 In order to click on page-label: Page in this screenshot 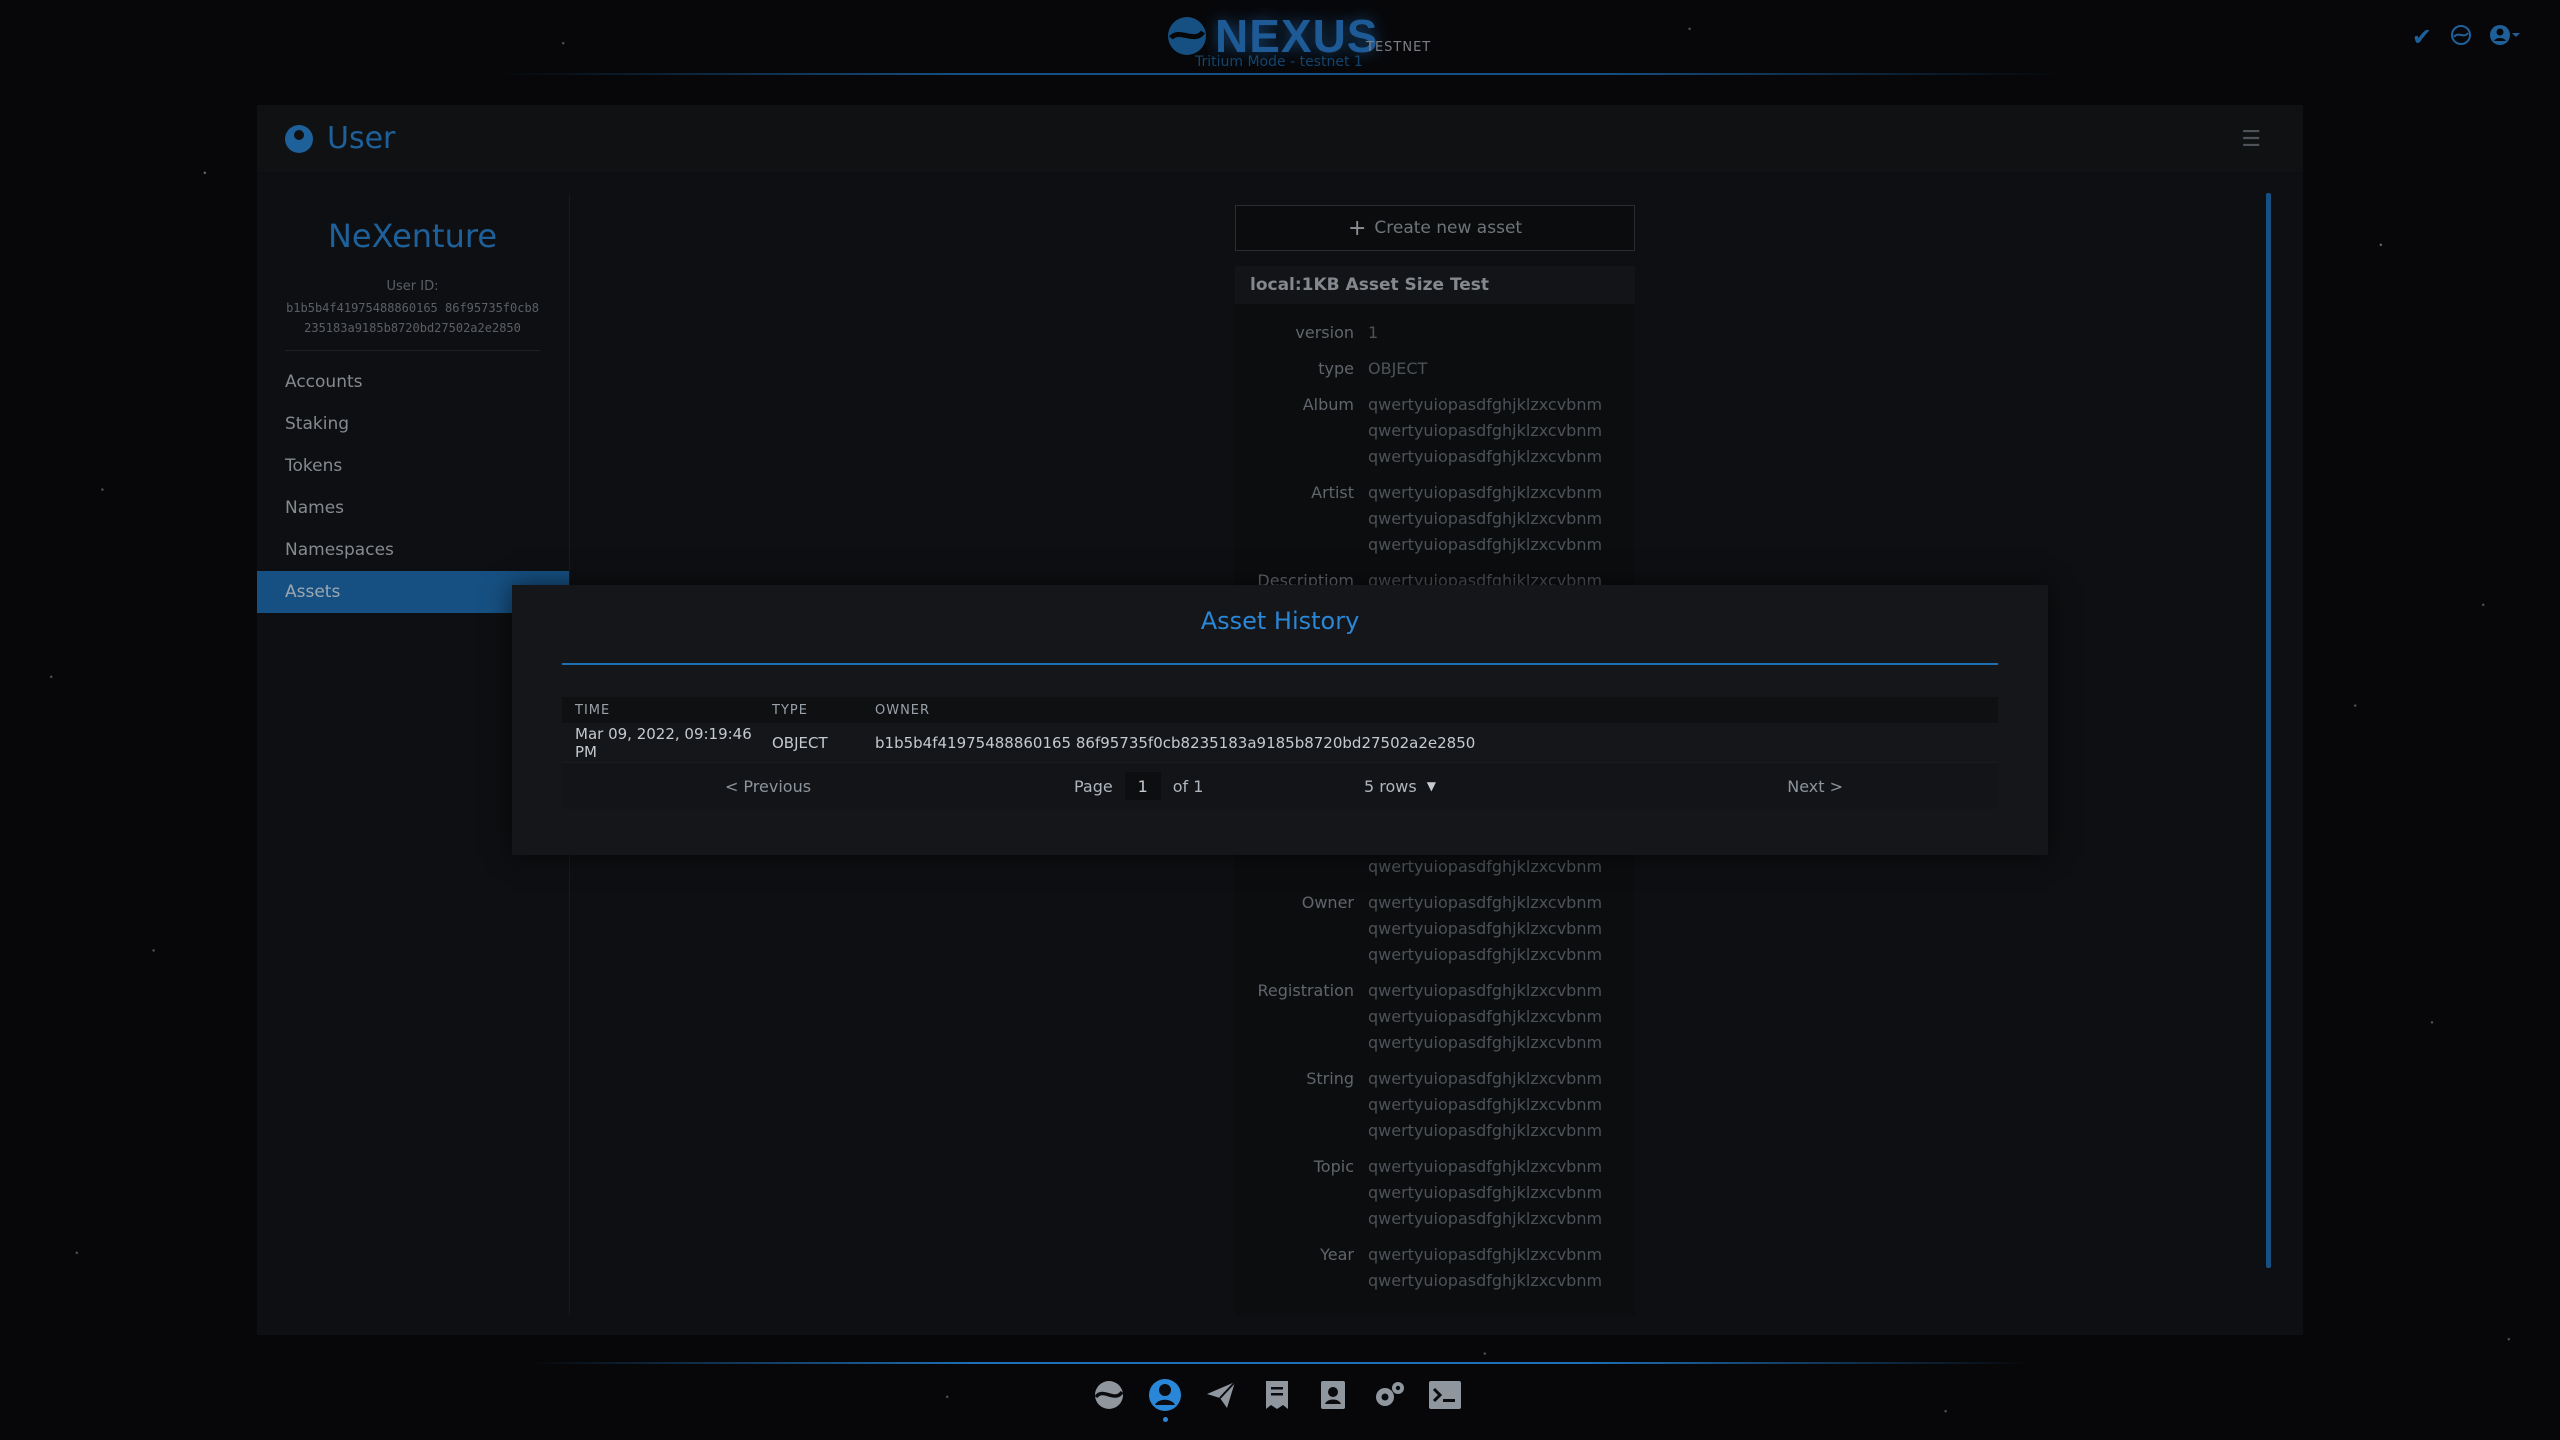, I will do `click(1093, 786)`.